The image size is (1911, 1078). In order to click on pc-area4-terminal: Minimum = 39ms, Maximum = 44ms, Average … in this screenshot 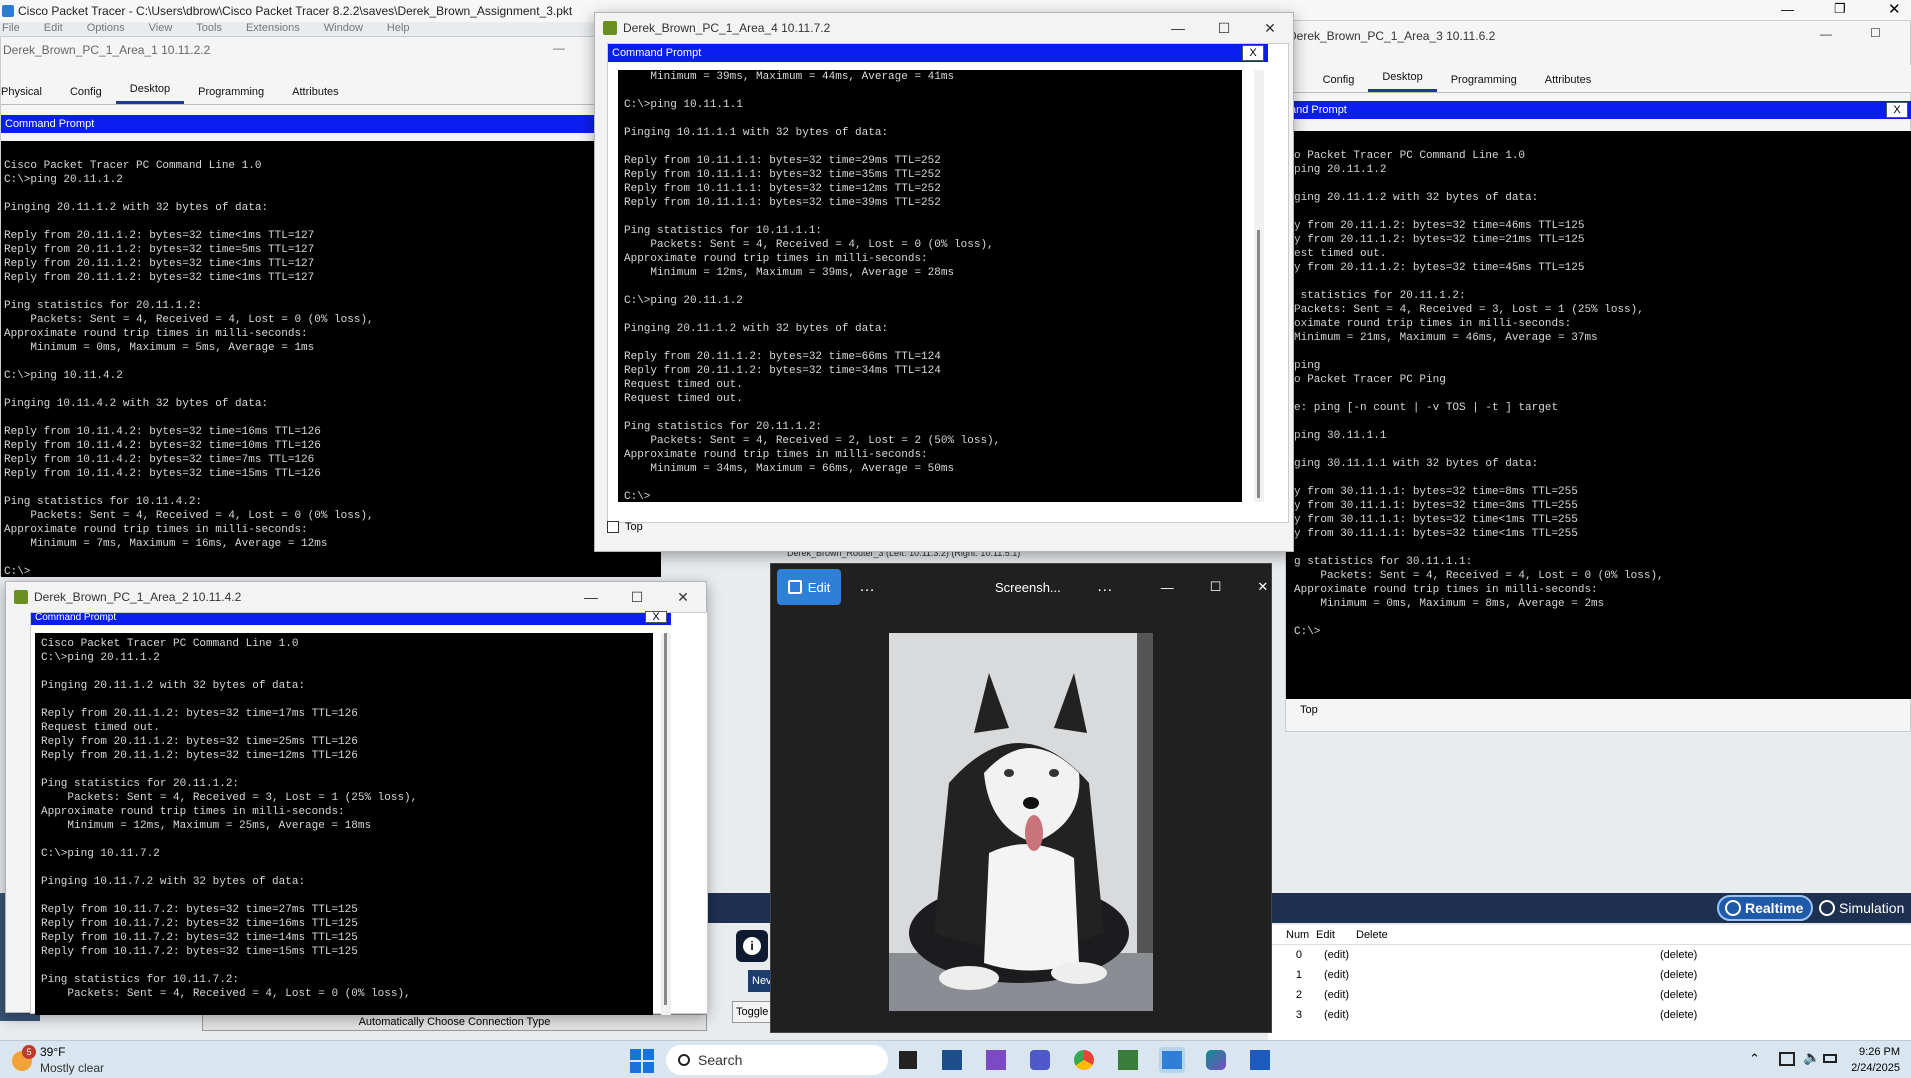, I will do `click(930, 286)`.